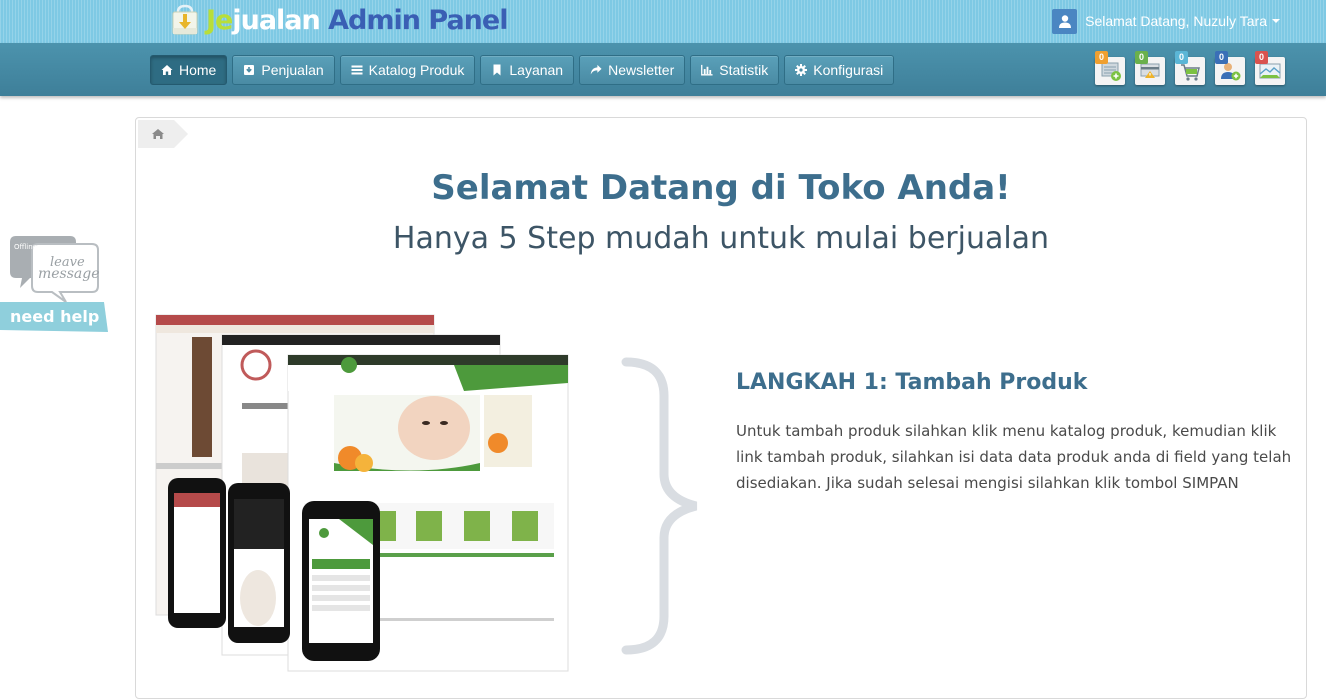 This screenshot has width=1326, height=699. What do you see at coordinates (357, 70) in the screenshot?
I see `list-icon` at bounding box center [357, 70].